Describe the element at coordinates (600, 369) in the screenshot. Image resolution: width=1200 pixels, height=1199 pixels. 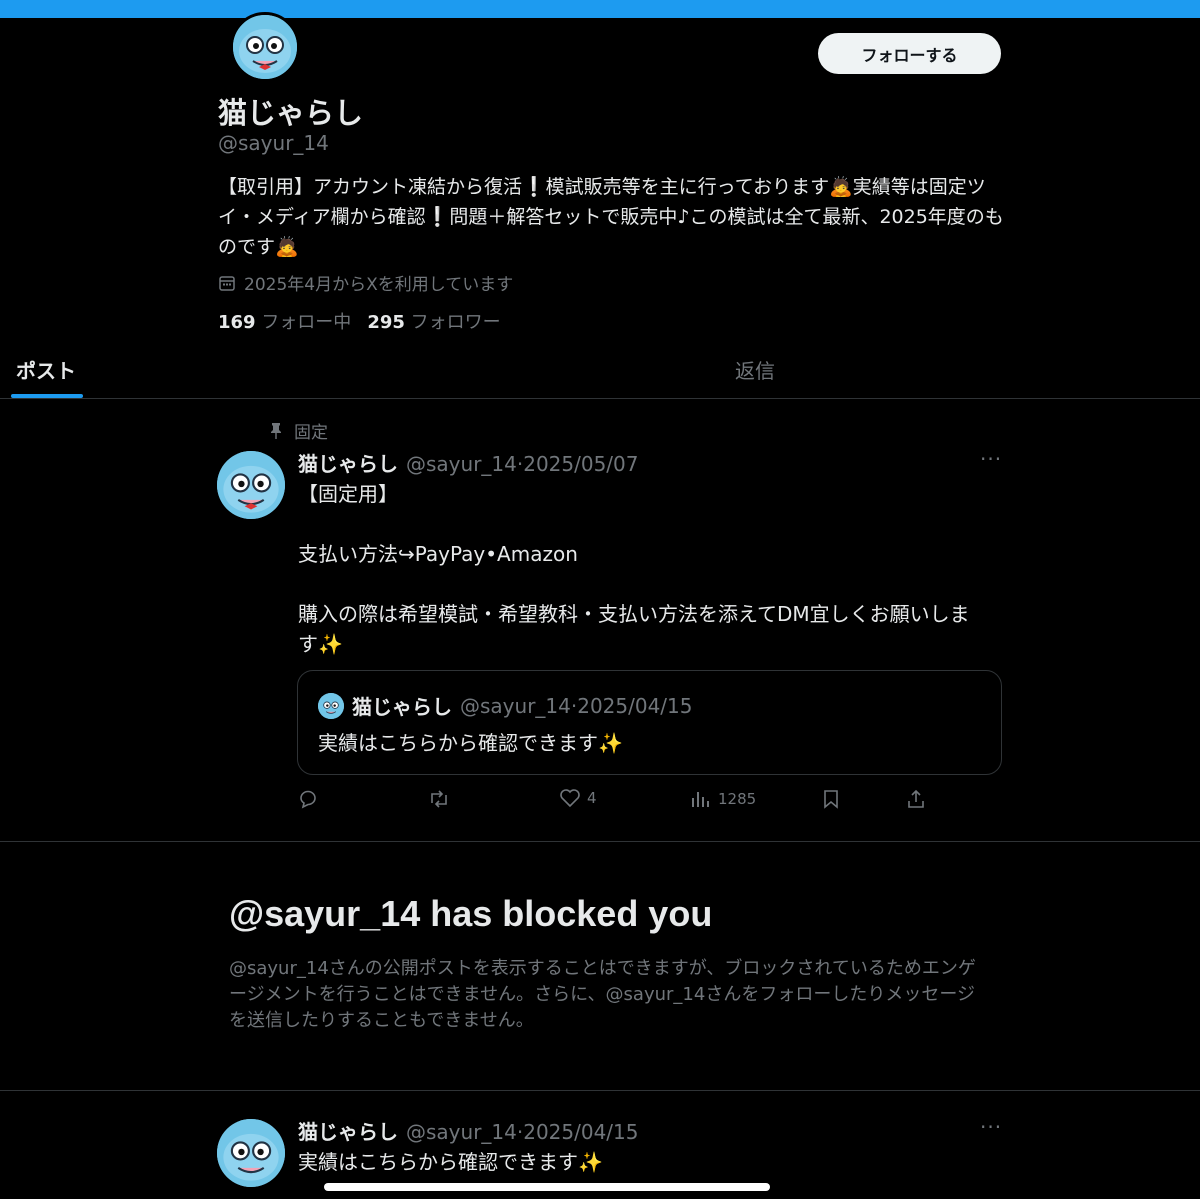
I see `profile-tabs: ポスト 返信` at that location.